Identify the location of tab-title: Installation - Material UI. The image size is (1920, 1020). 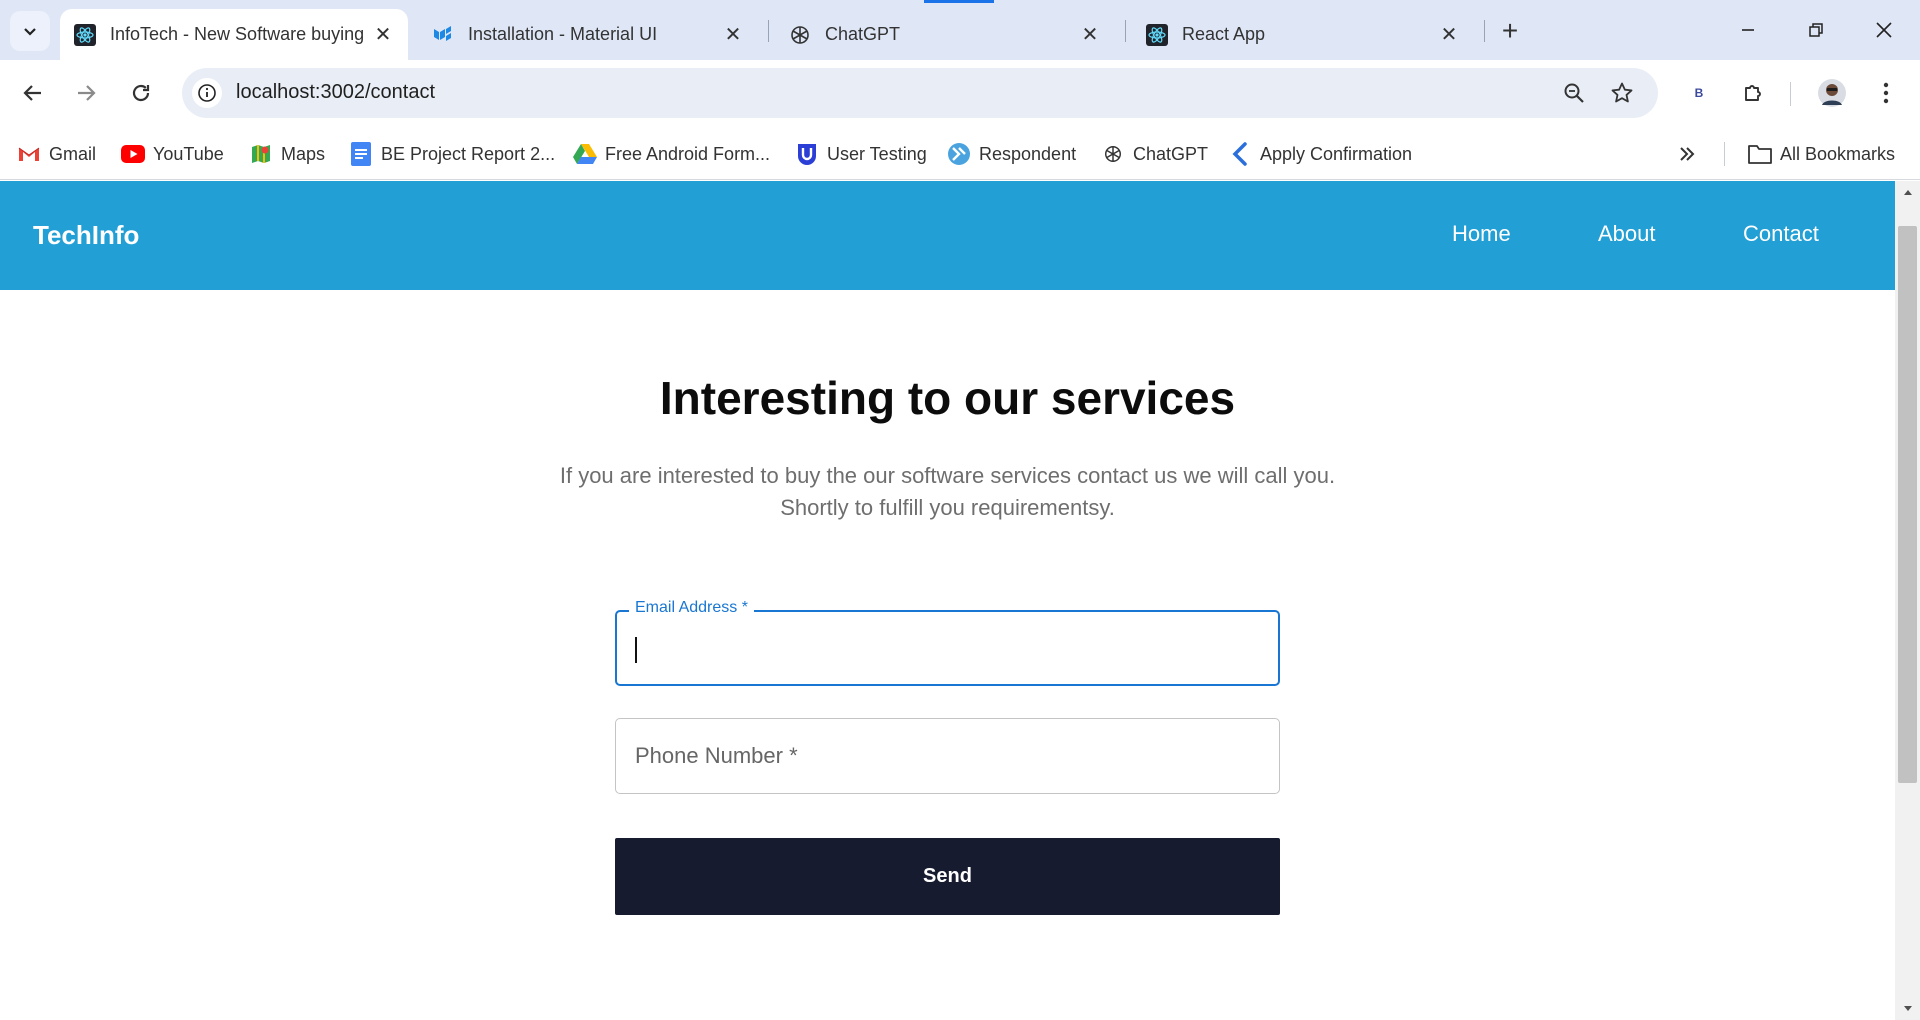
(563, 34).